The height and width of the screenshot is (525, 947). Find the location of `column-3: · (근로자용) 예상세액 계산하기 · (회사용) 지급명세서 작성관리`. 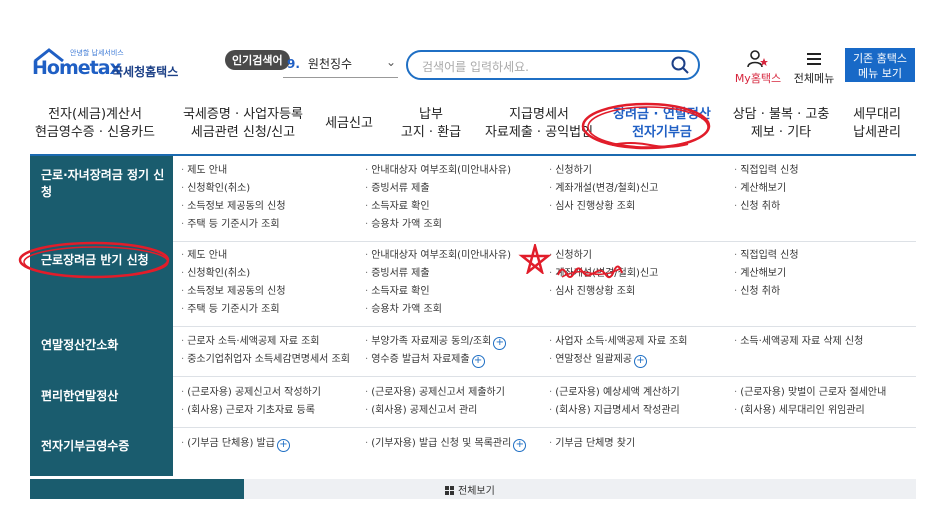

column-3: · (근로자용) 예상세액 계산하기 · (회사용) 지급명세서 작성관리 is located at coordinates (614, 402).